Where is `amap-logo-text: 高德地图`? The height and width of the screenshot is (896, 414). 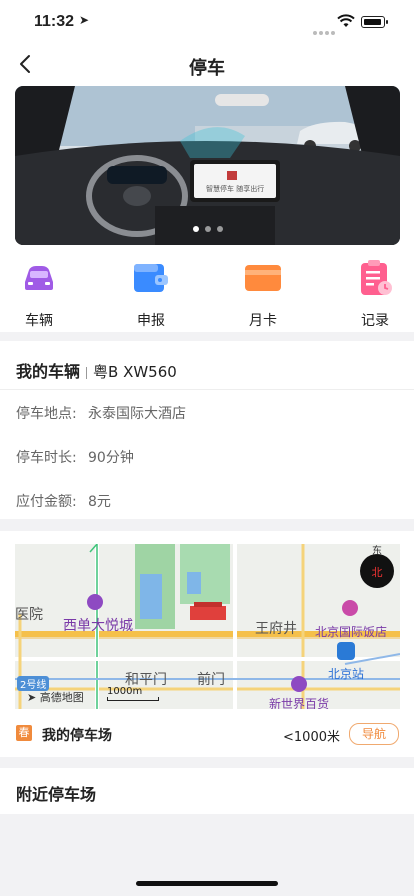
amap-logo-text: 高德地图 is located at coordinates (61, 697).